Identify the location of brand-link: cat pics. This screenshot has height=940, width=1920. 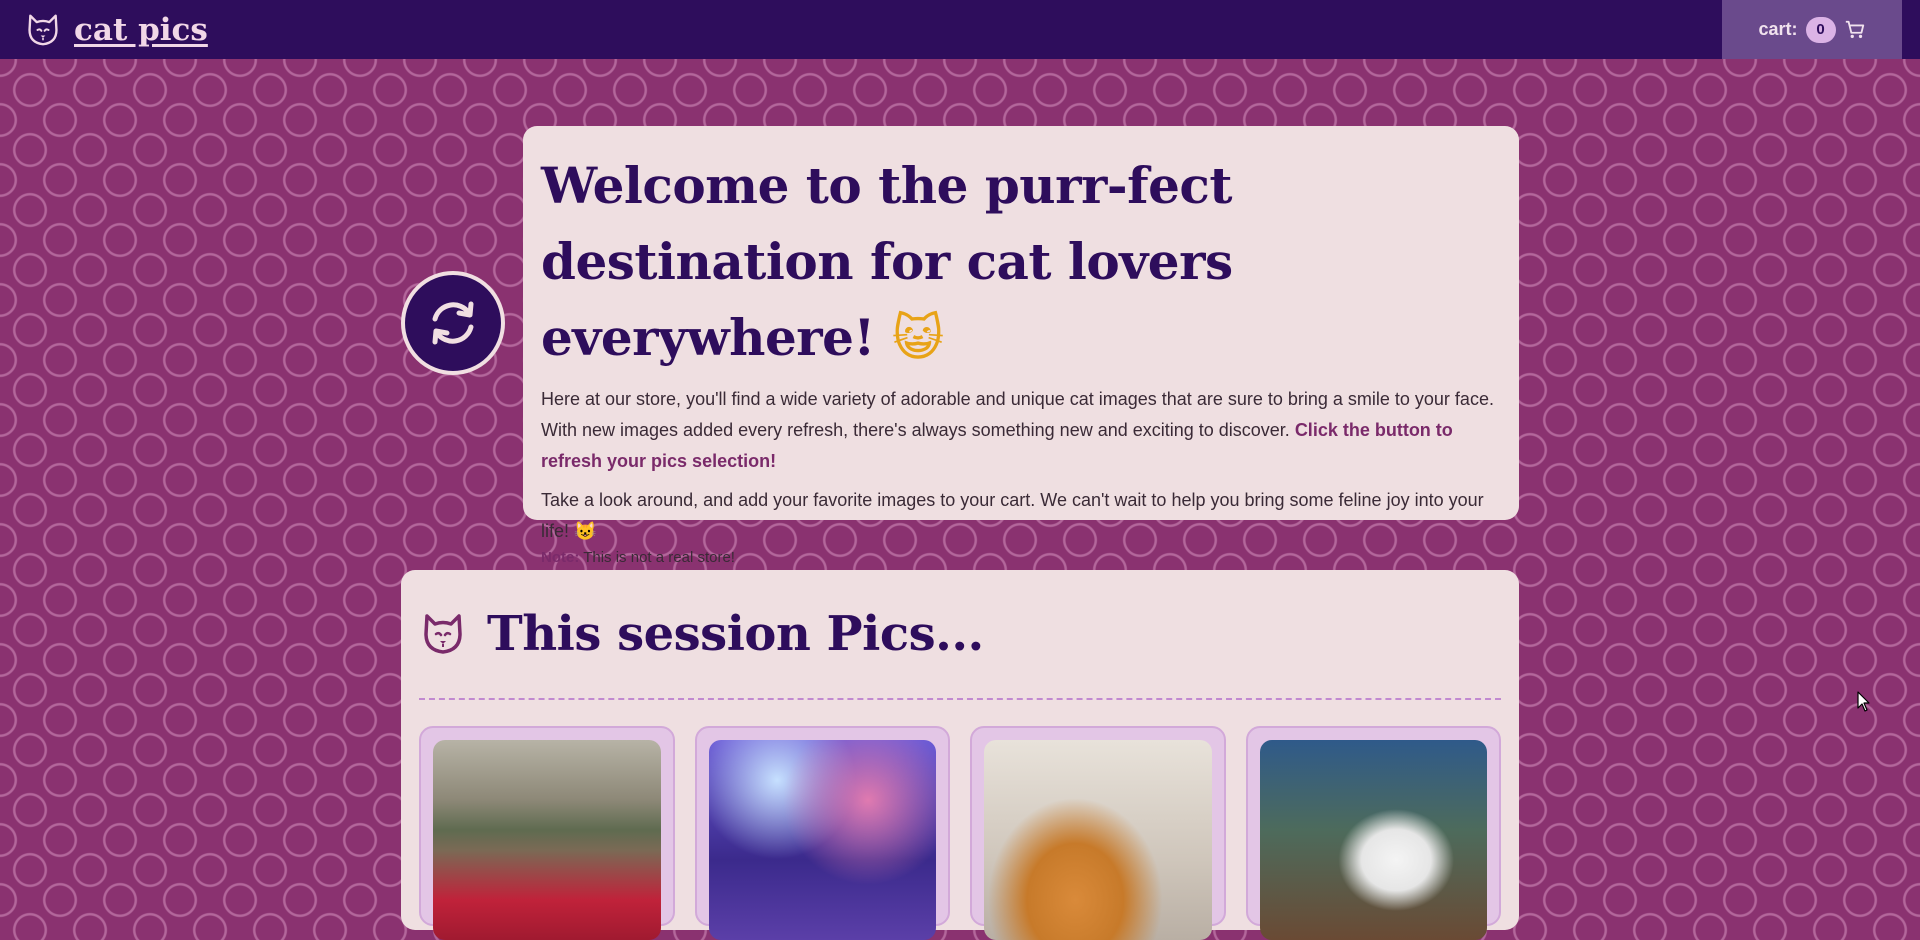
(116, 30).